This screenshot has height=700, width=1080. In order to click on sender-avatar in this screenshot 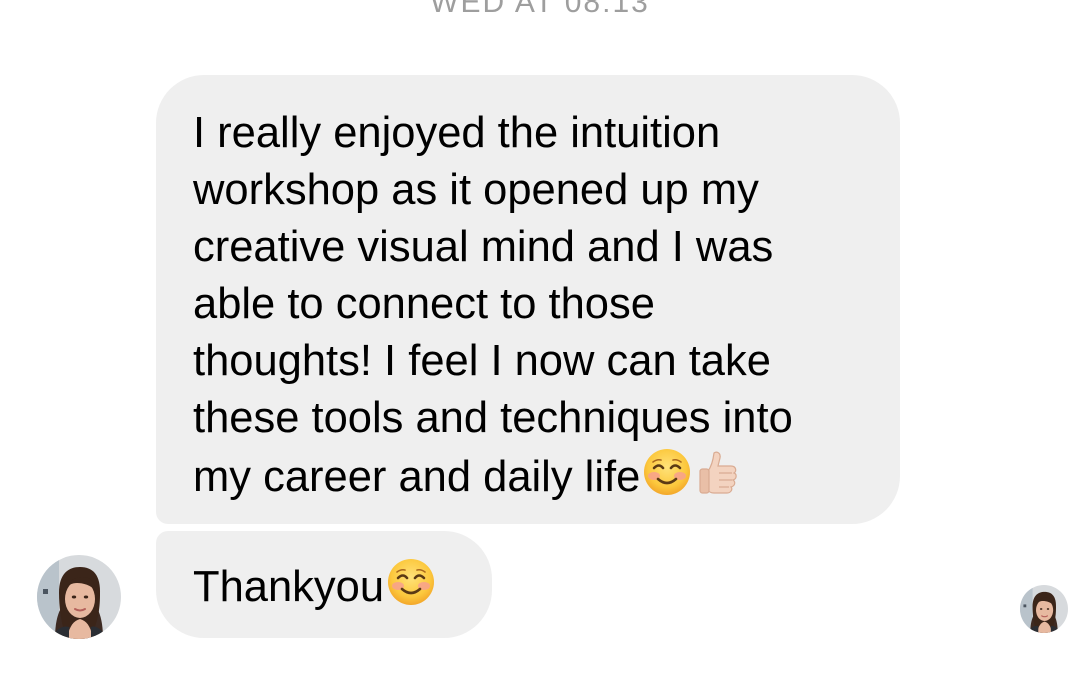, I will do `click(79, 597)`.